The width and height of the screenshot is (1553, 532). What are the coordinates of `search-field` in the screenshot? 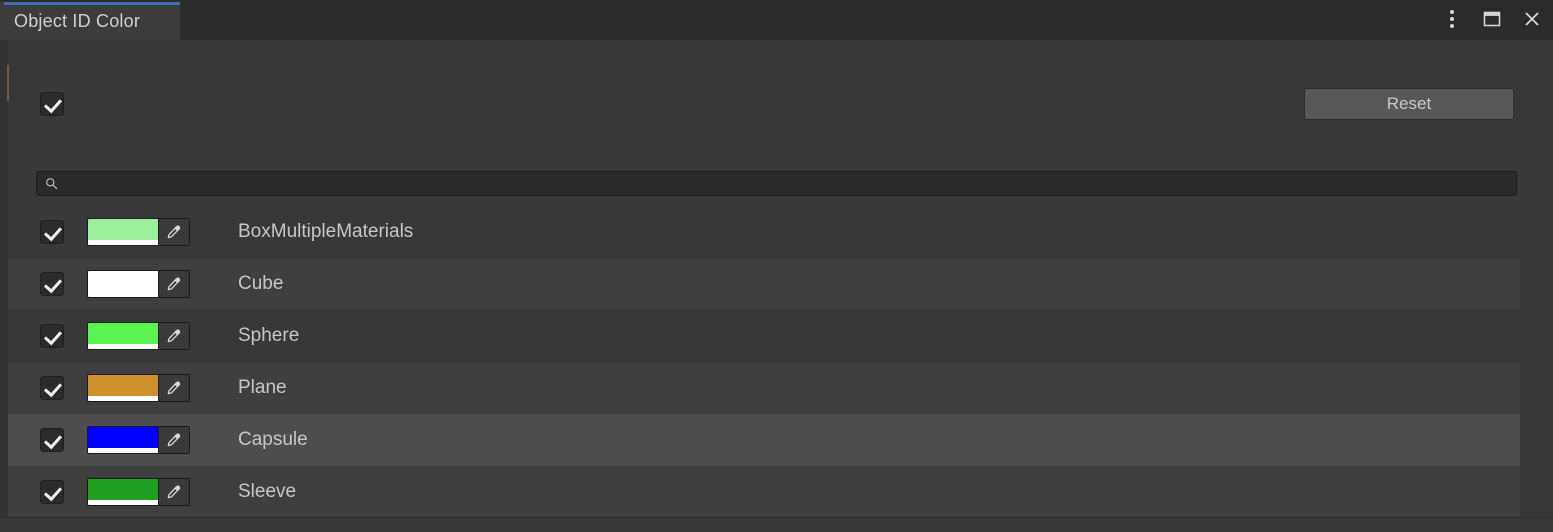 It's located at (776, 183).